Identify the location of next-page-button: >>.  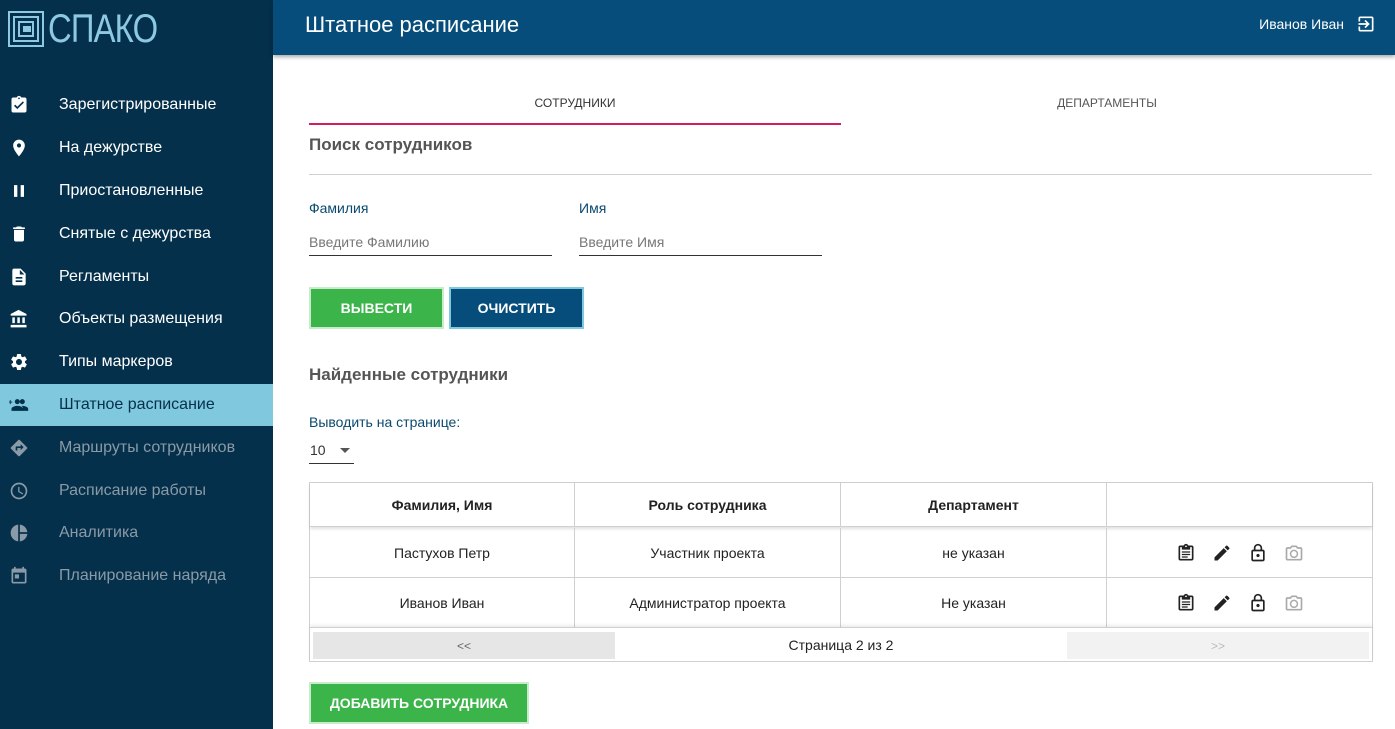
(1218, 645).